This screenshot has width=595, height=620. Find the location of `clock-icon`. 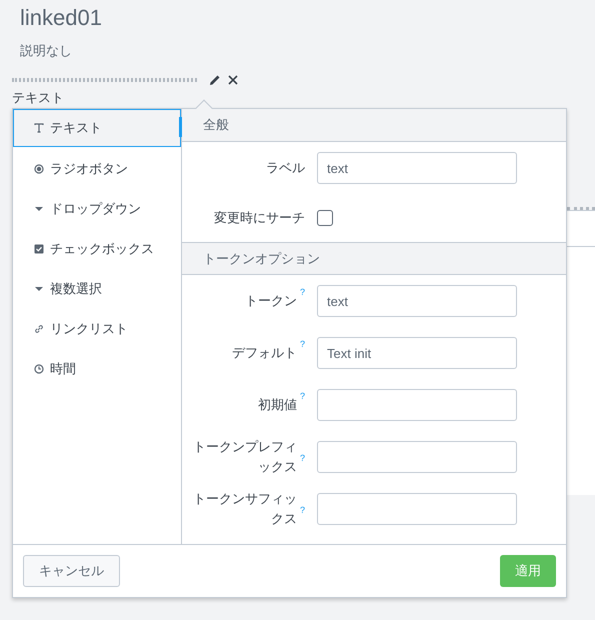

clock-icon is located at coordinates (39, 369).